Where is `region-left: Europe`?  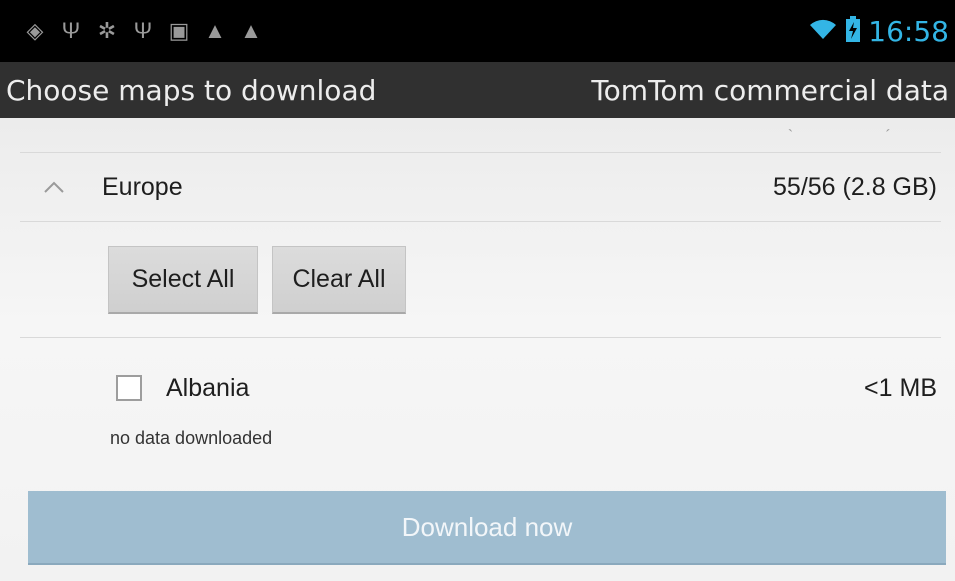
region-left: Europe is located at coordinates (101, 187).